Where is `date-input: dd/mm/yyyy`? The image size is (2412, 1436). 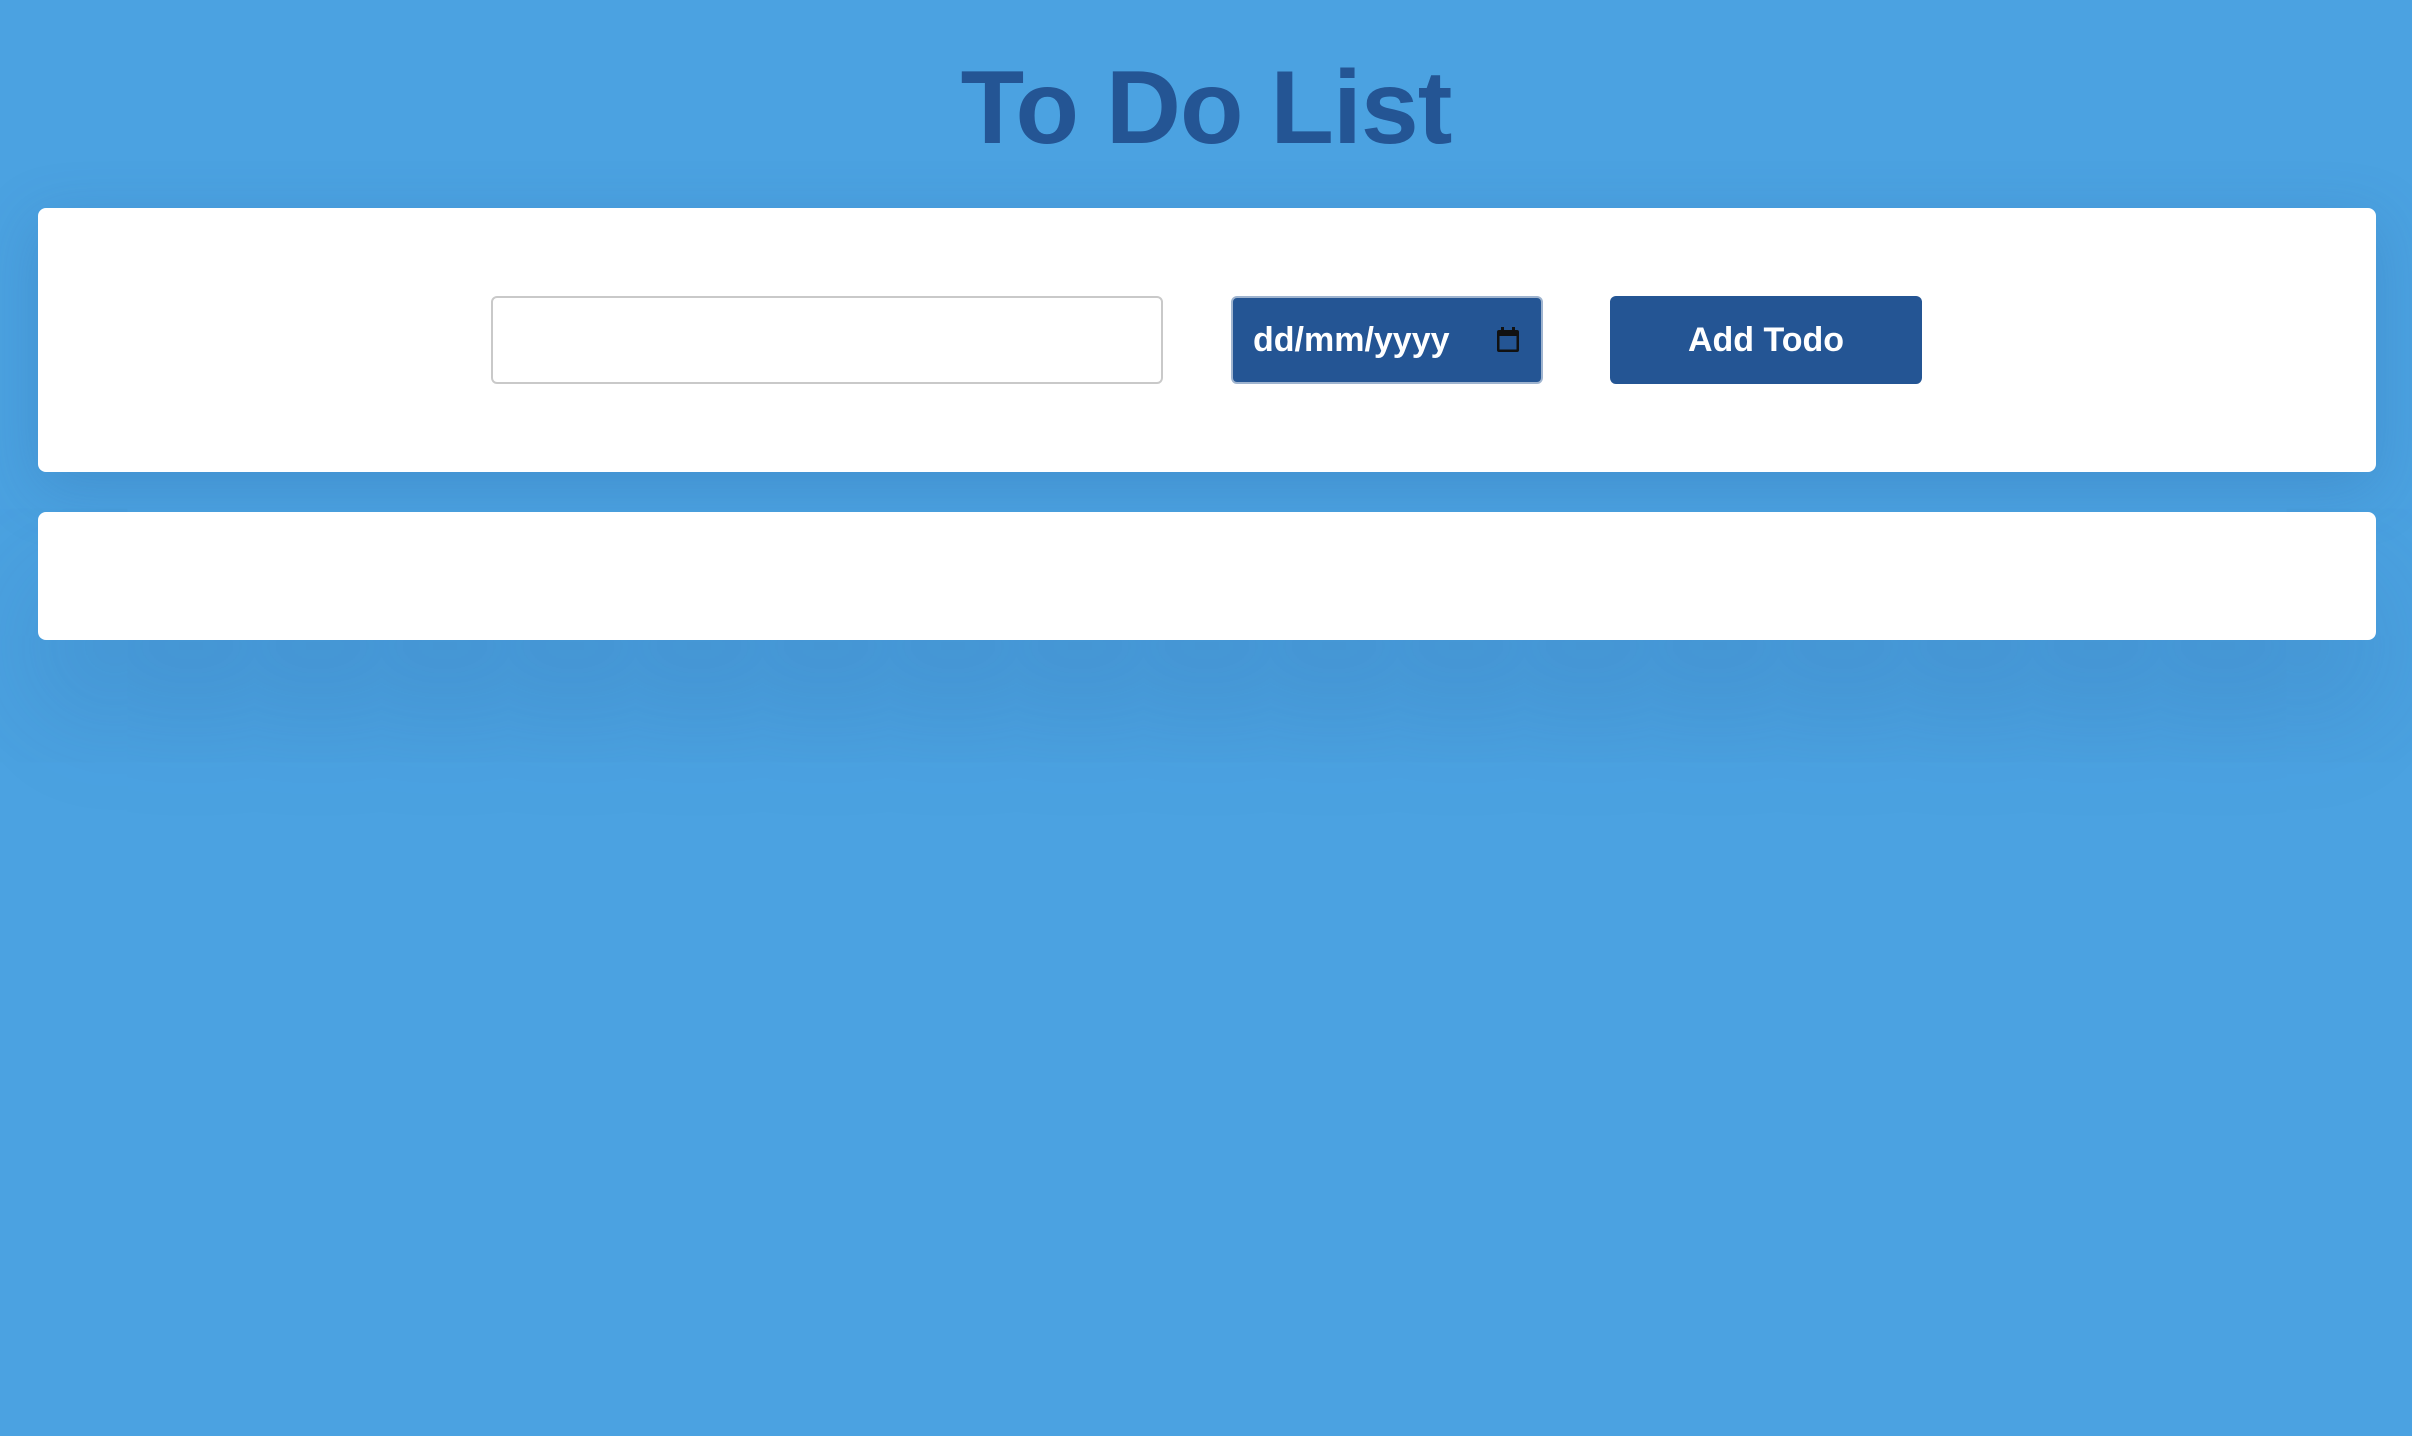
date-input: dd/mm/yyyy is located at coordinates (1387, 340).